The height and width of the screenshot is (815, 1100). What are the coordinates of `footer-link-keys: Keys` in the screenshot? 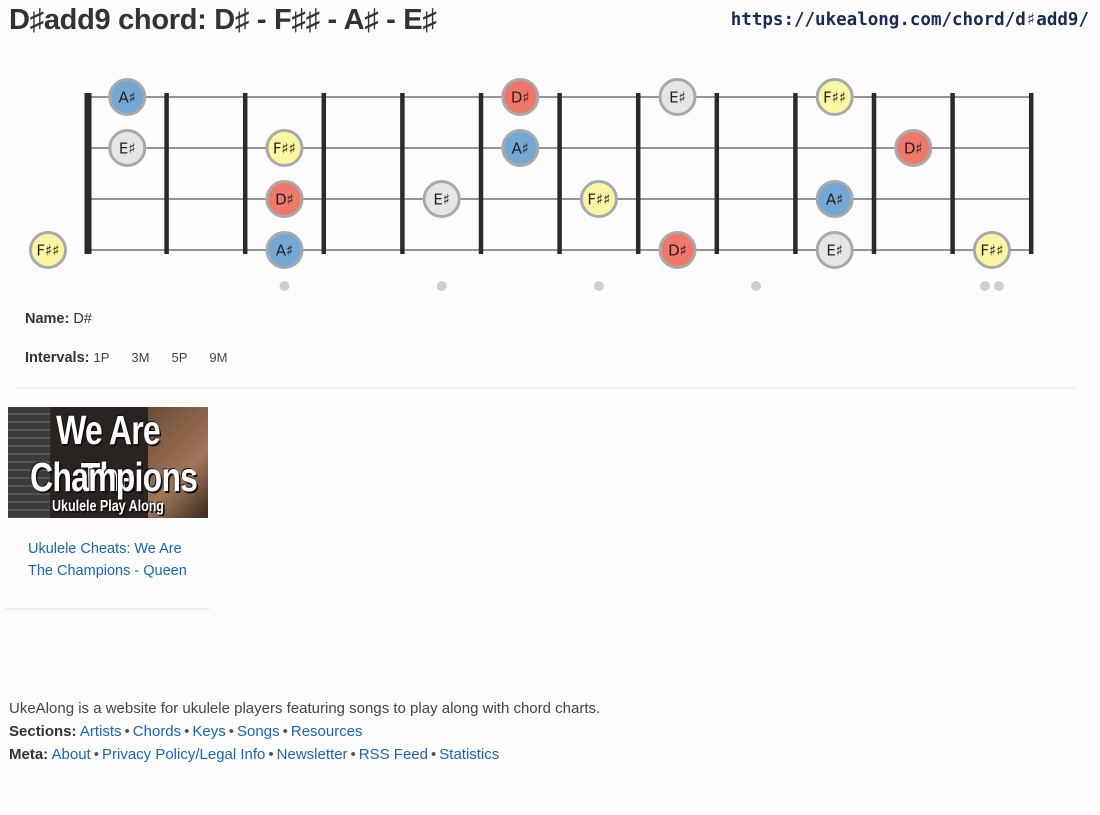 It's located at (208, 731).